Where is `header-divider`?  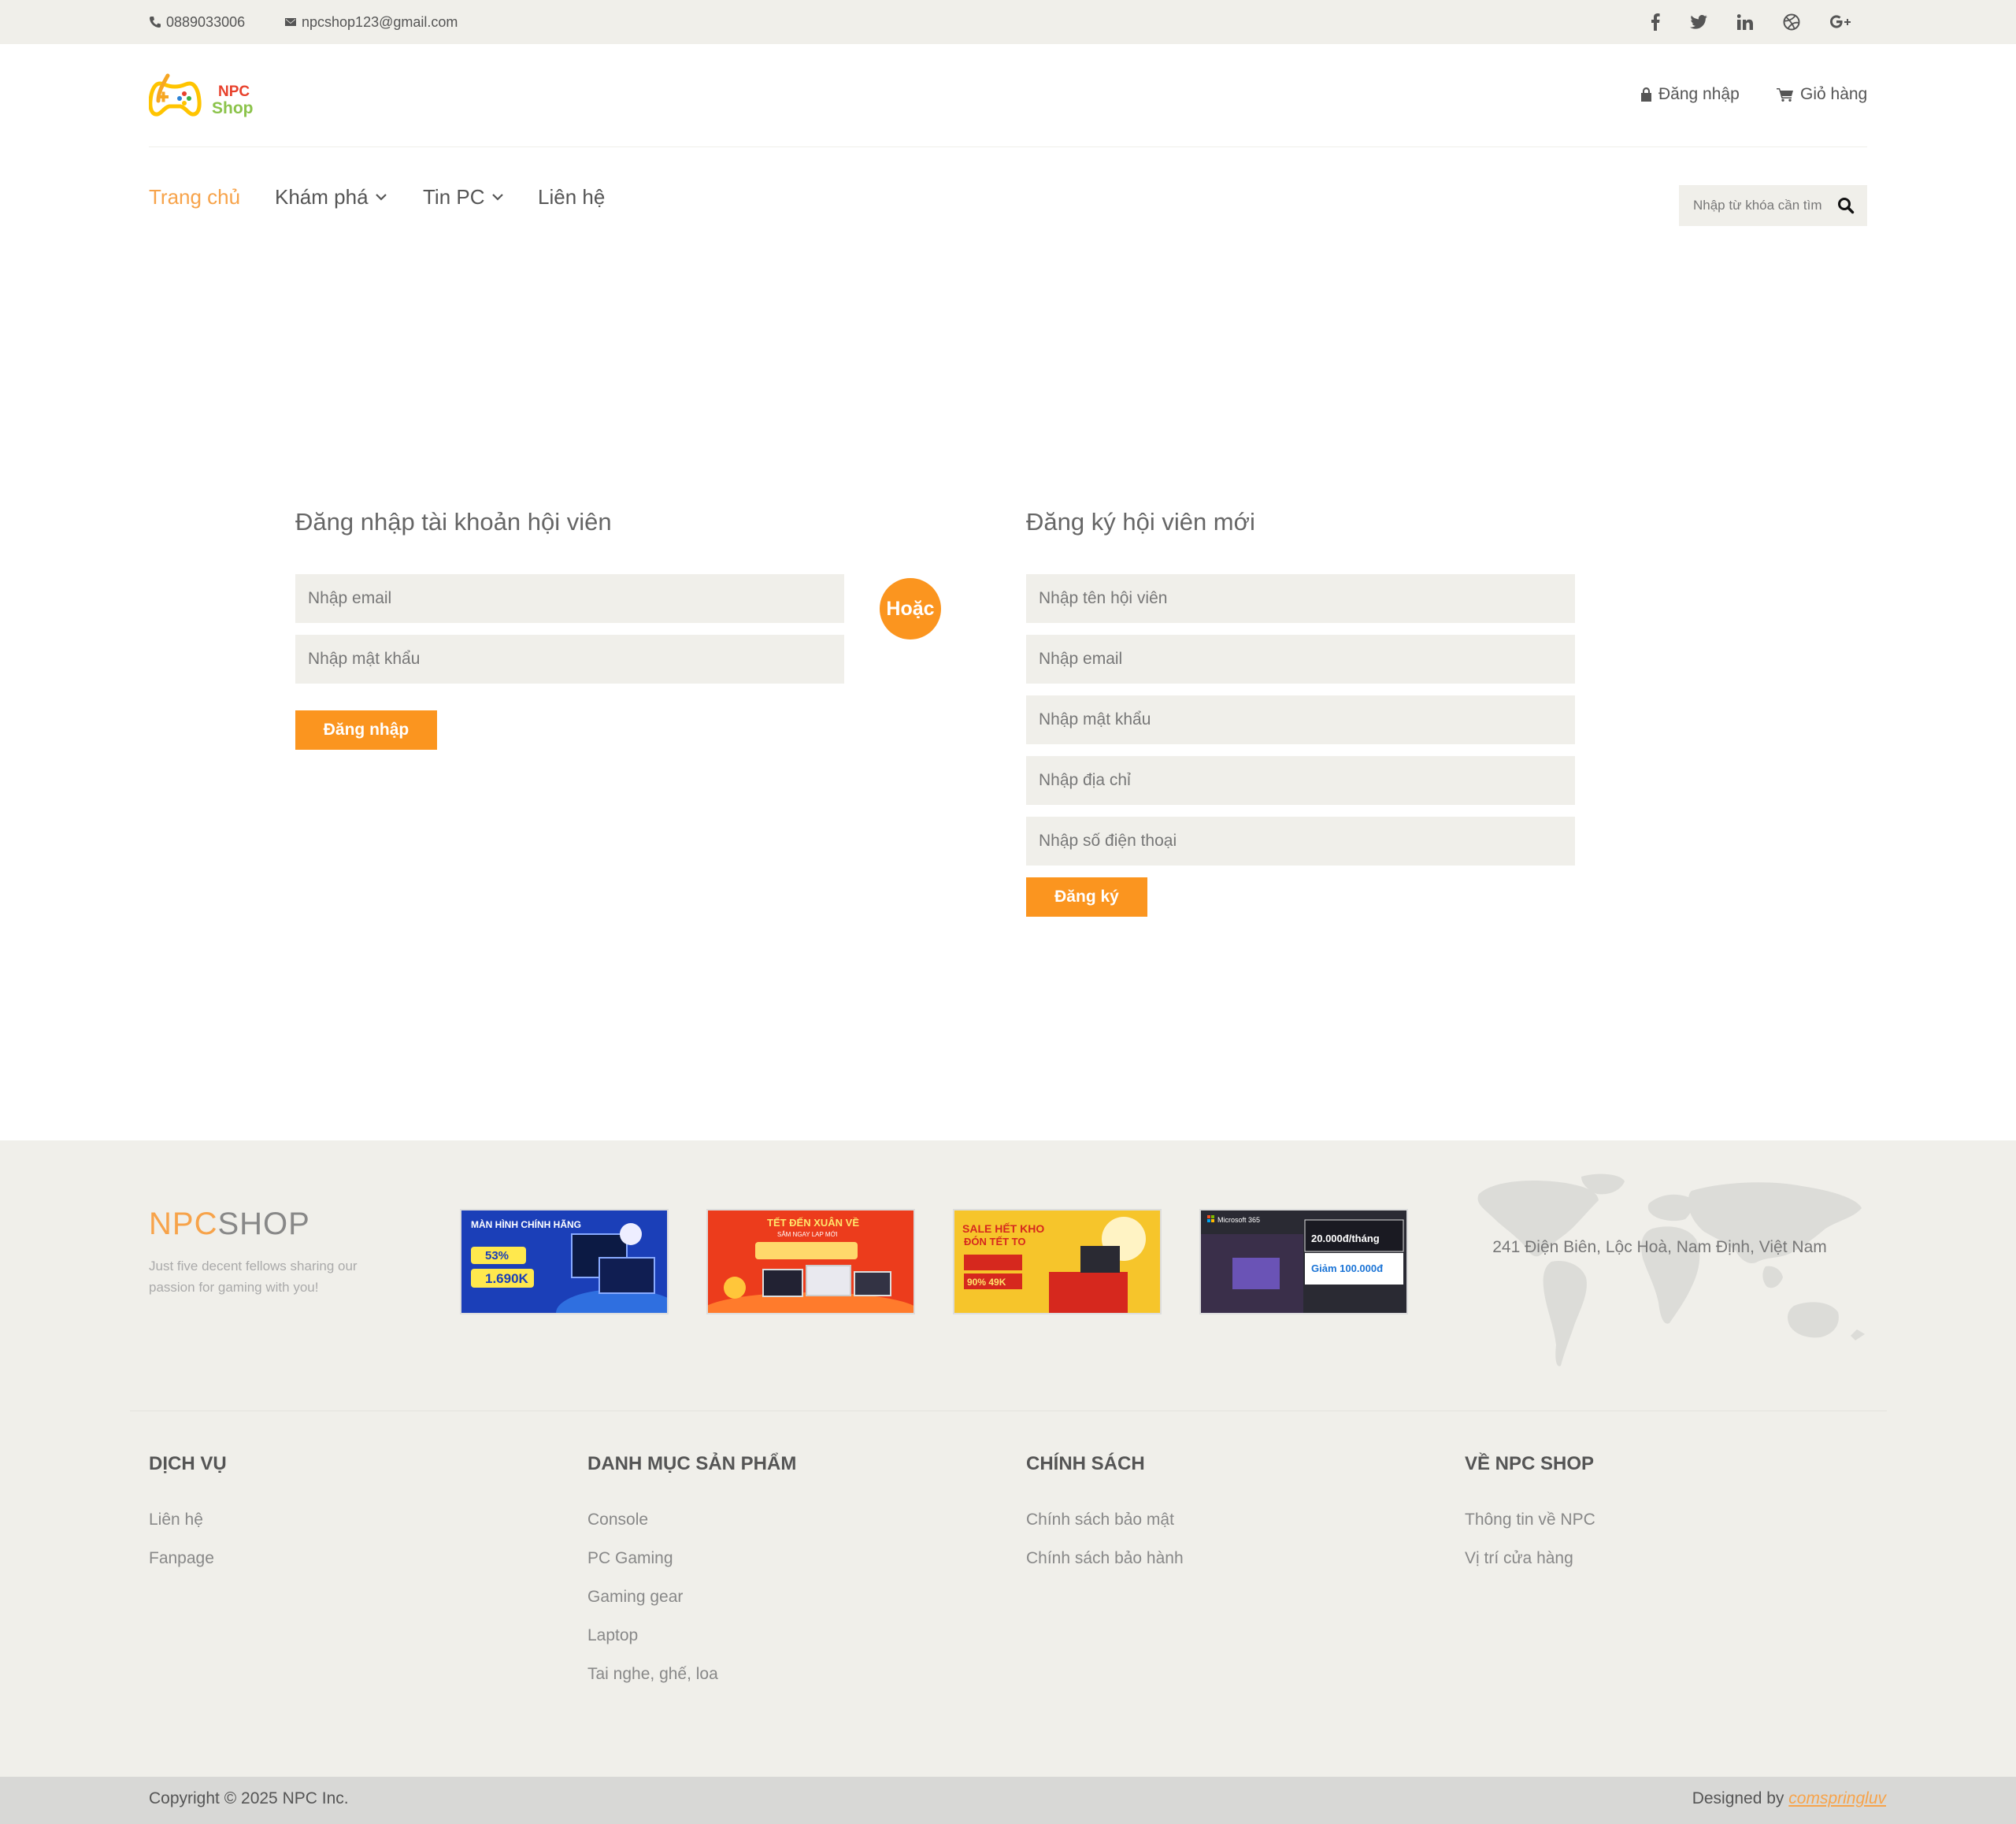 header-divider is located at coordinates (1008, 146).